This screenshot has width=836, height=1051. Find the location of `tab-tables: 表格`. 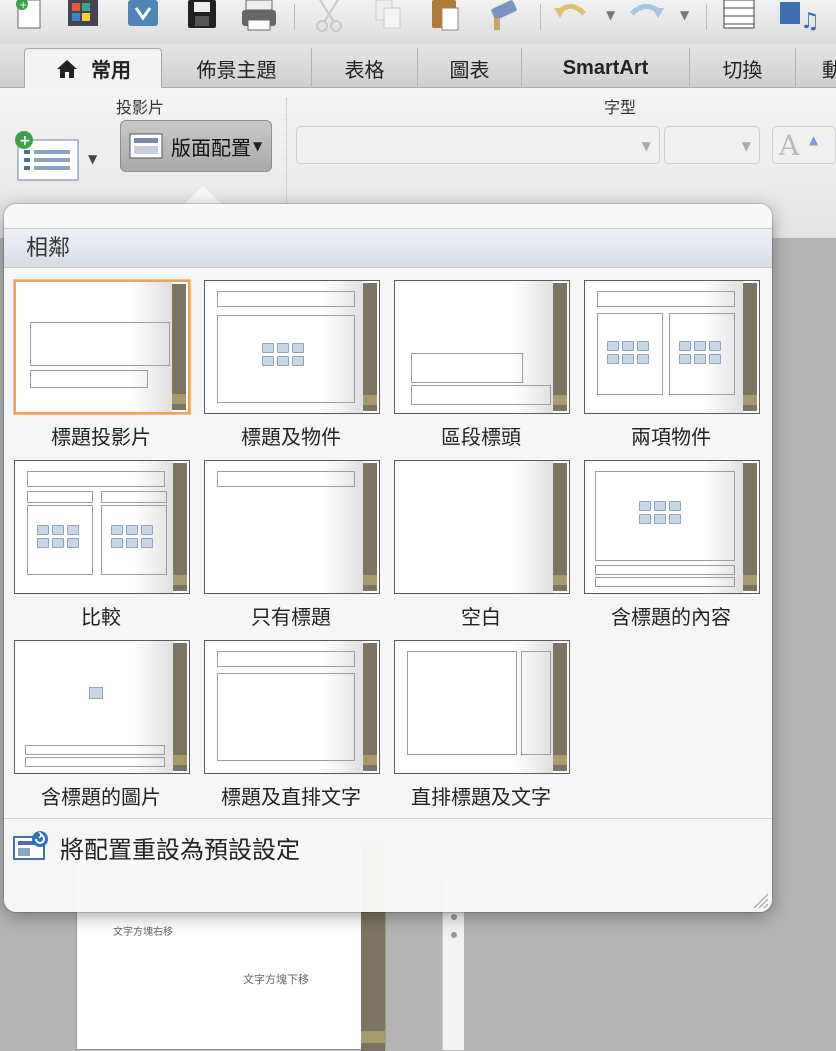

tab-tables: 表格 is located at coordinates (365, 68).